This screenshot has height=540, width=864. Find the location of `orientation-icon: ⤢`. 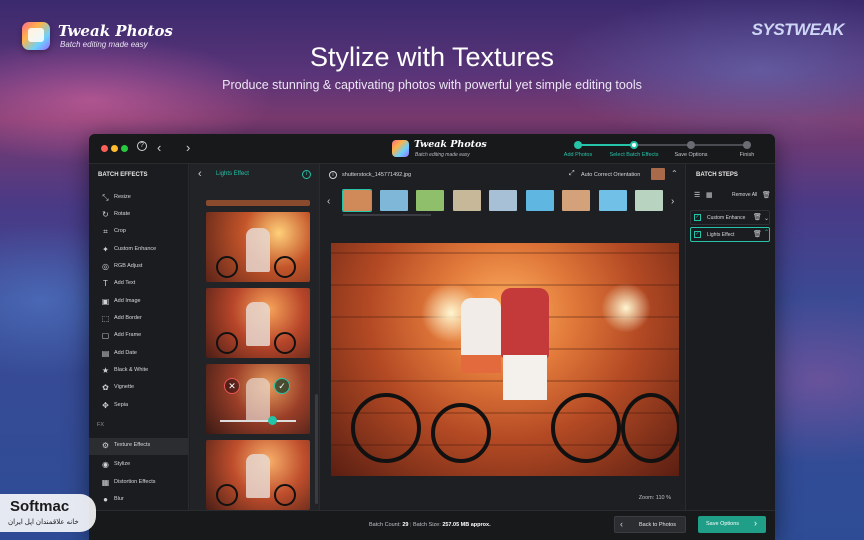

orientation-icon: ⤢ is located at coordinates (572, 173).